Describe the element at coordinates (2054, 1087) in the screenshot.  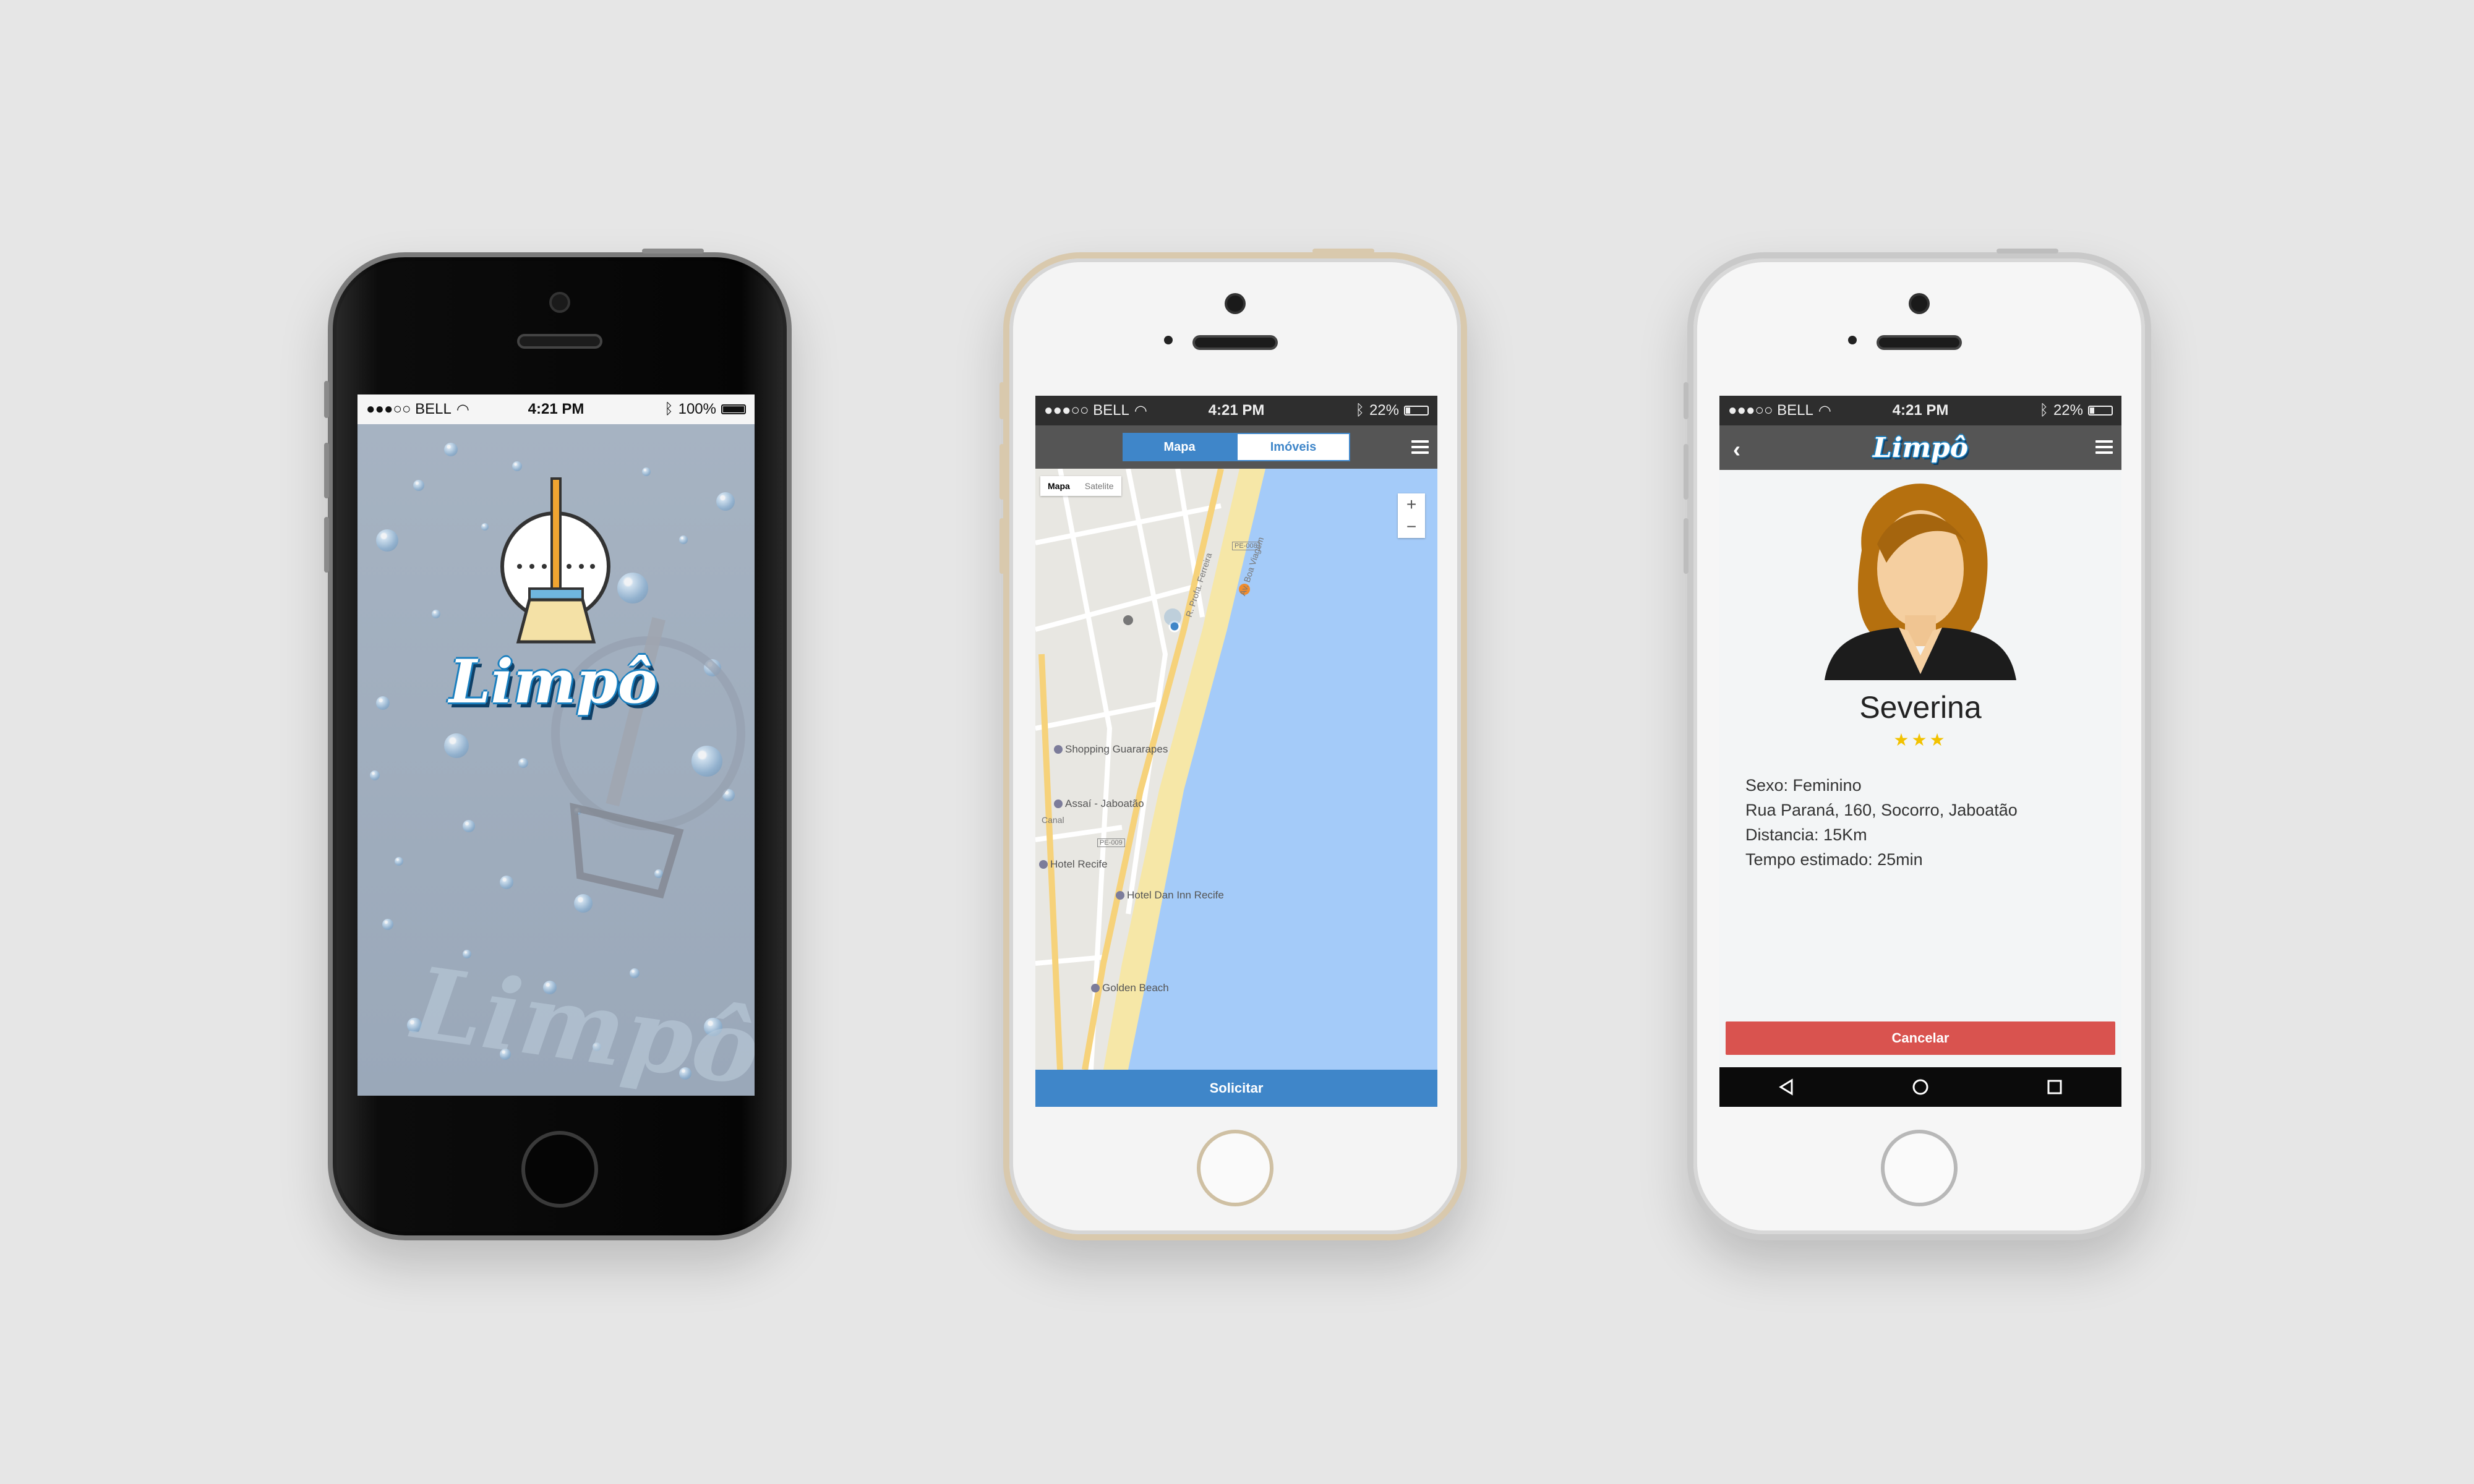
I see `nav-recents-icon` at that location.